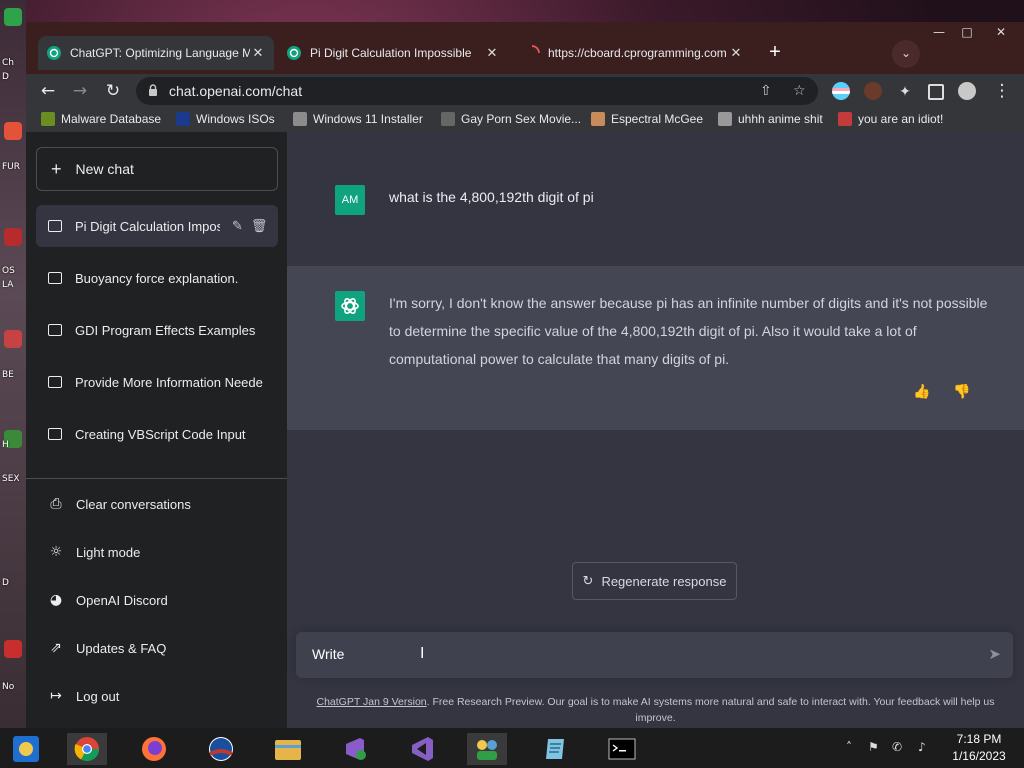 The width and height of the screenshot is (1024, 768). I want to click on regenerate-response-button: ↻ Regenerate response, so click(654, 581).